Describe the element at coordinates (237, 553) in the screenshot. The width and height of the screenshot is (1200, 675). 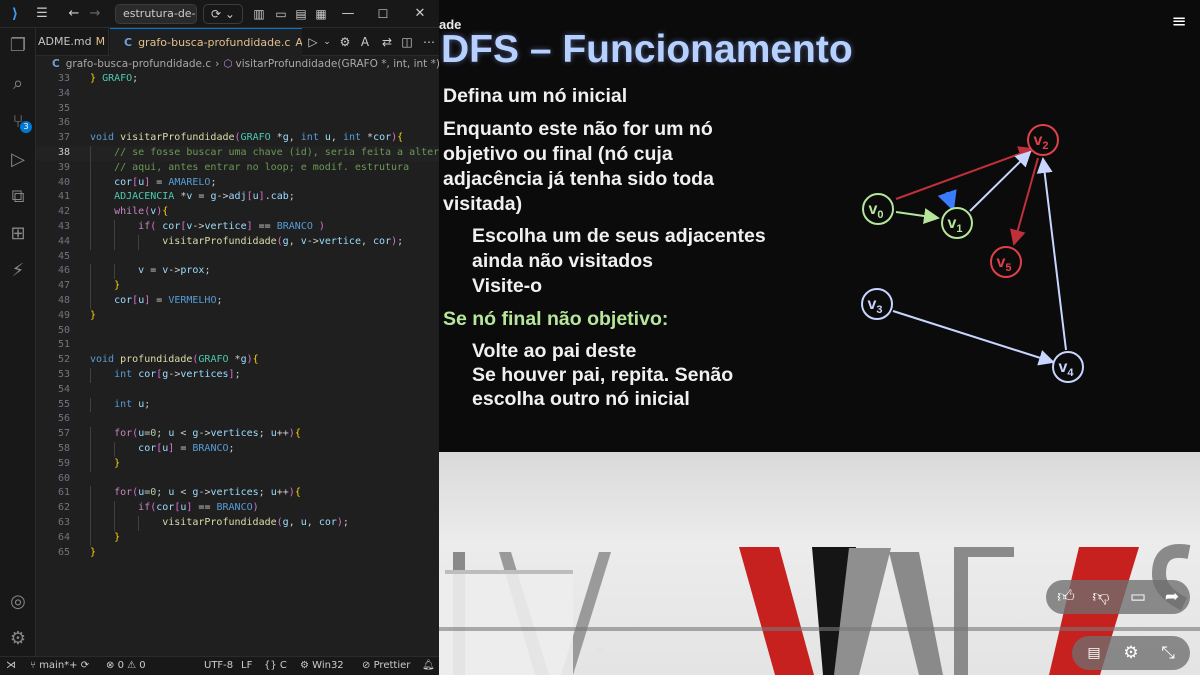
I see `code-line: 65}` at that location.